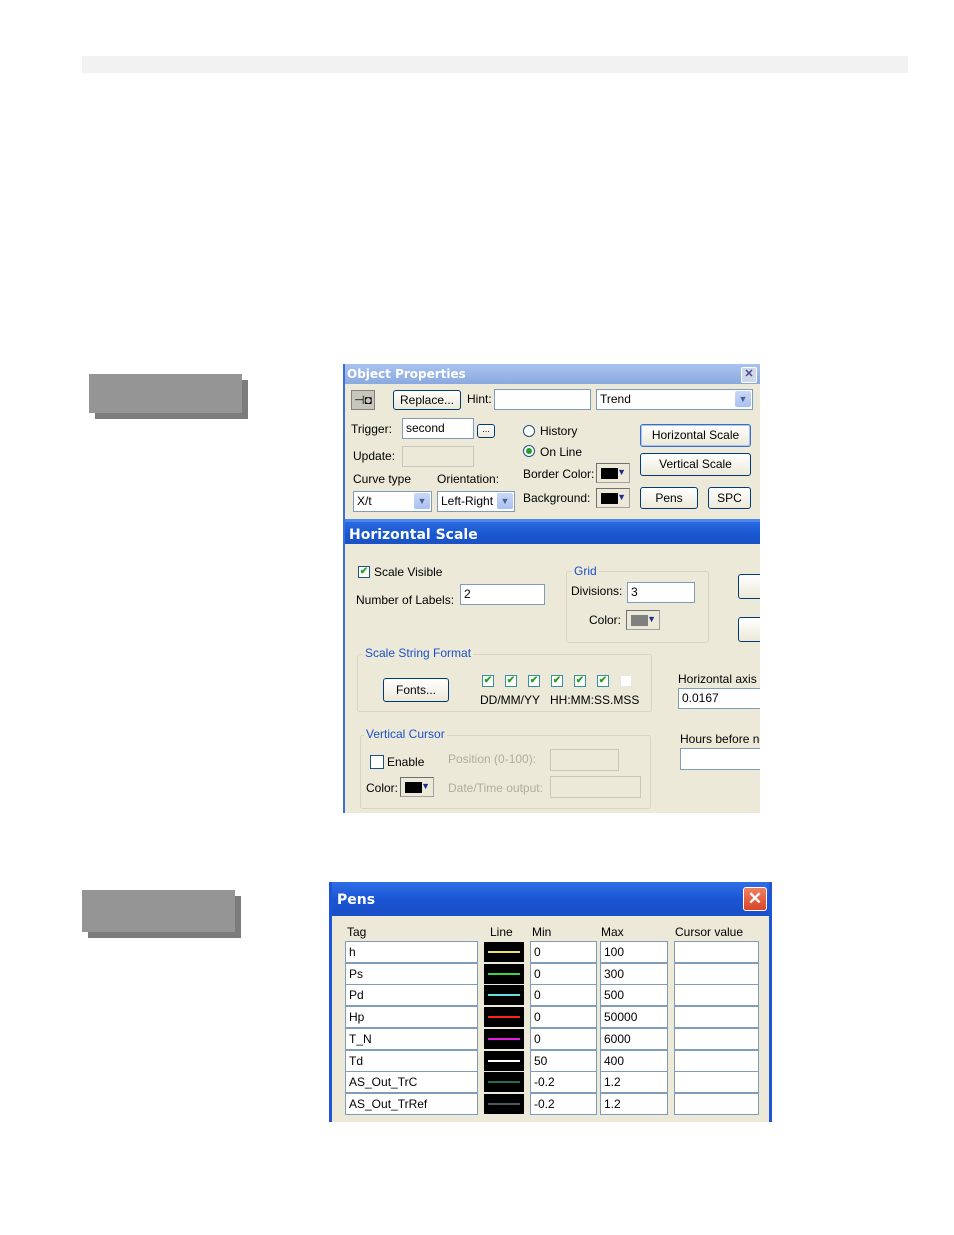 This screenshot has height=1235, width=954. I want to click on max-input: 500, so click(634, 995).